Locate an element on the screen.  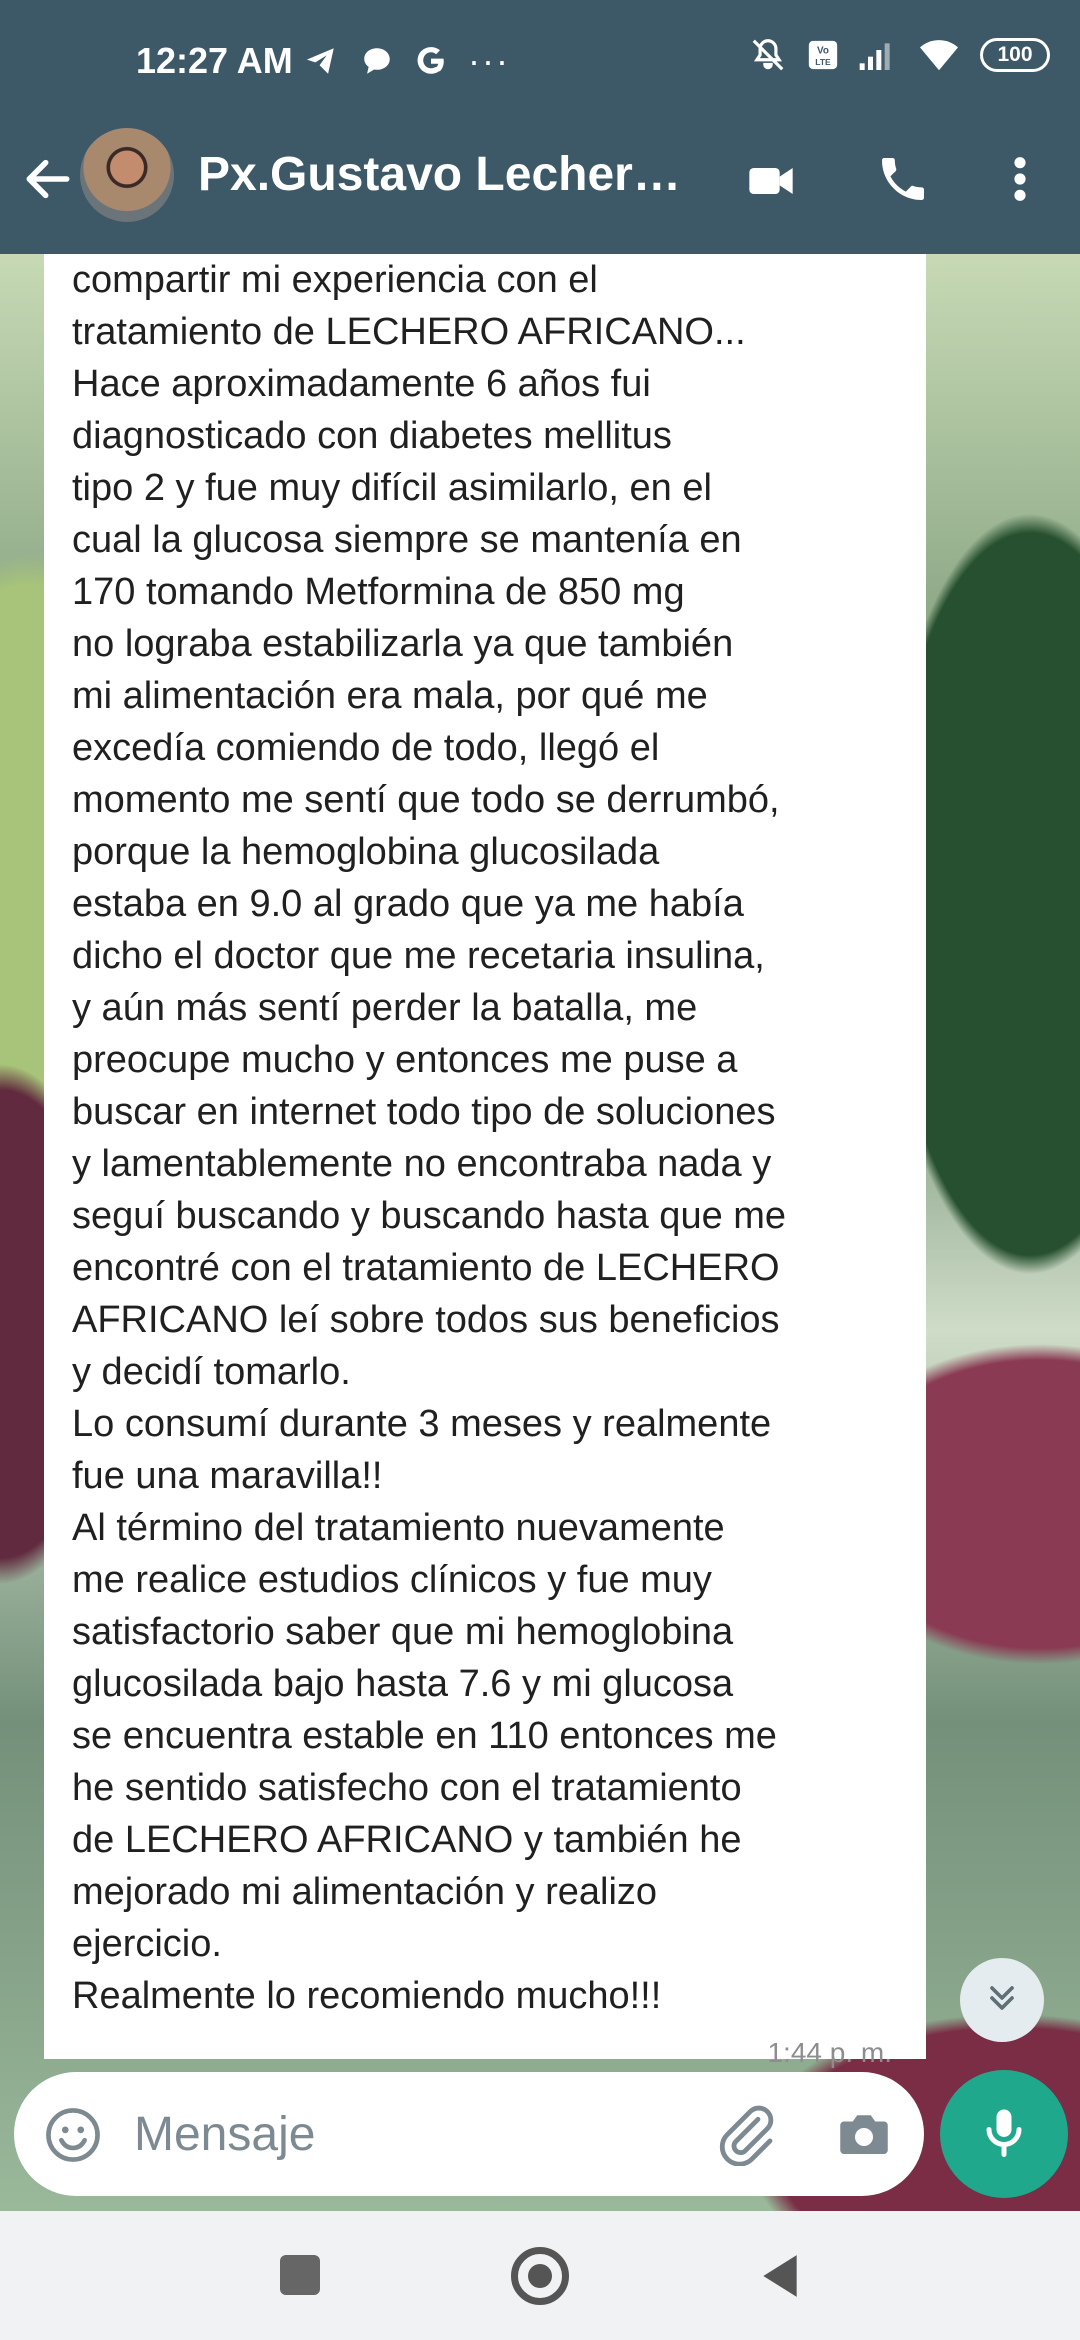
more-dots-icon: ··· is located at coordinates (489, 60).